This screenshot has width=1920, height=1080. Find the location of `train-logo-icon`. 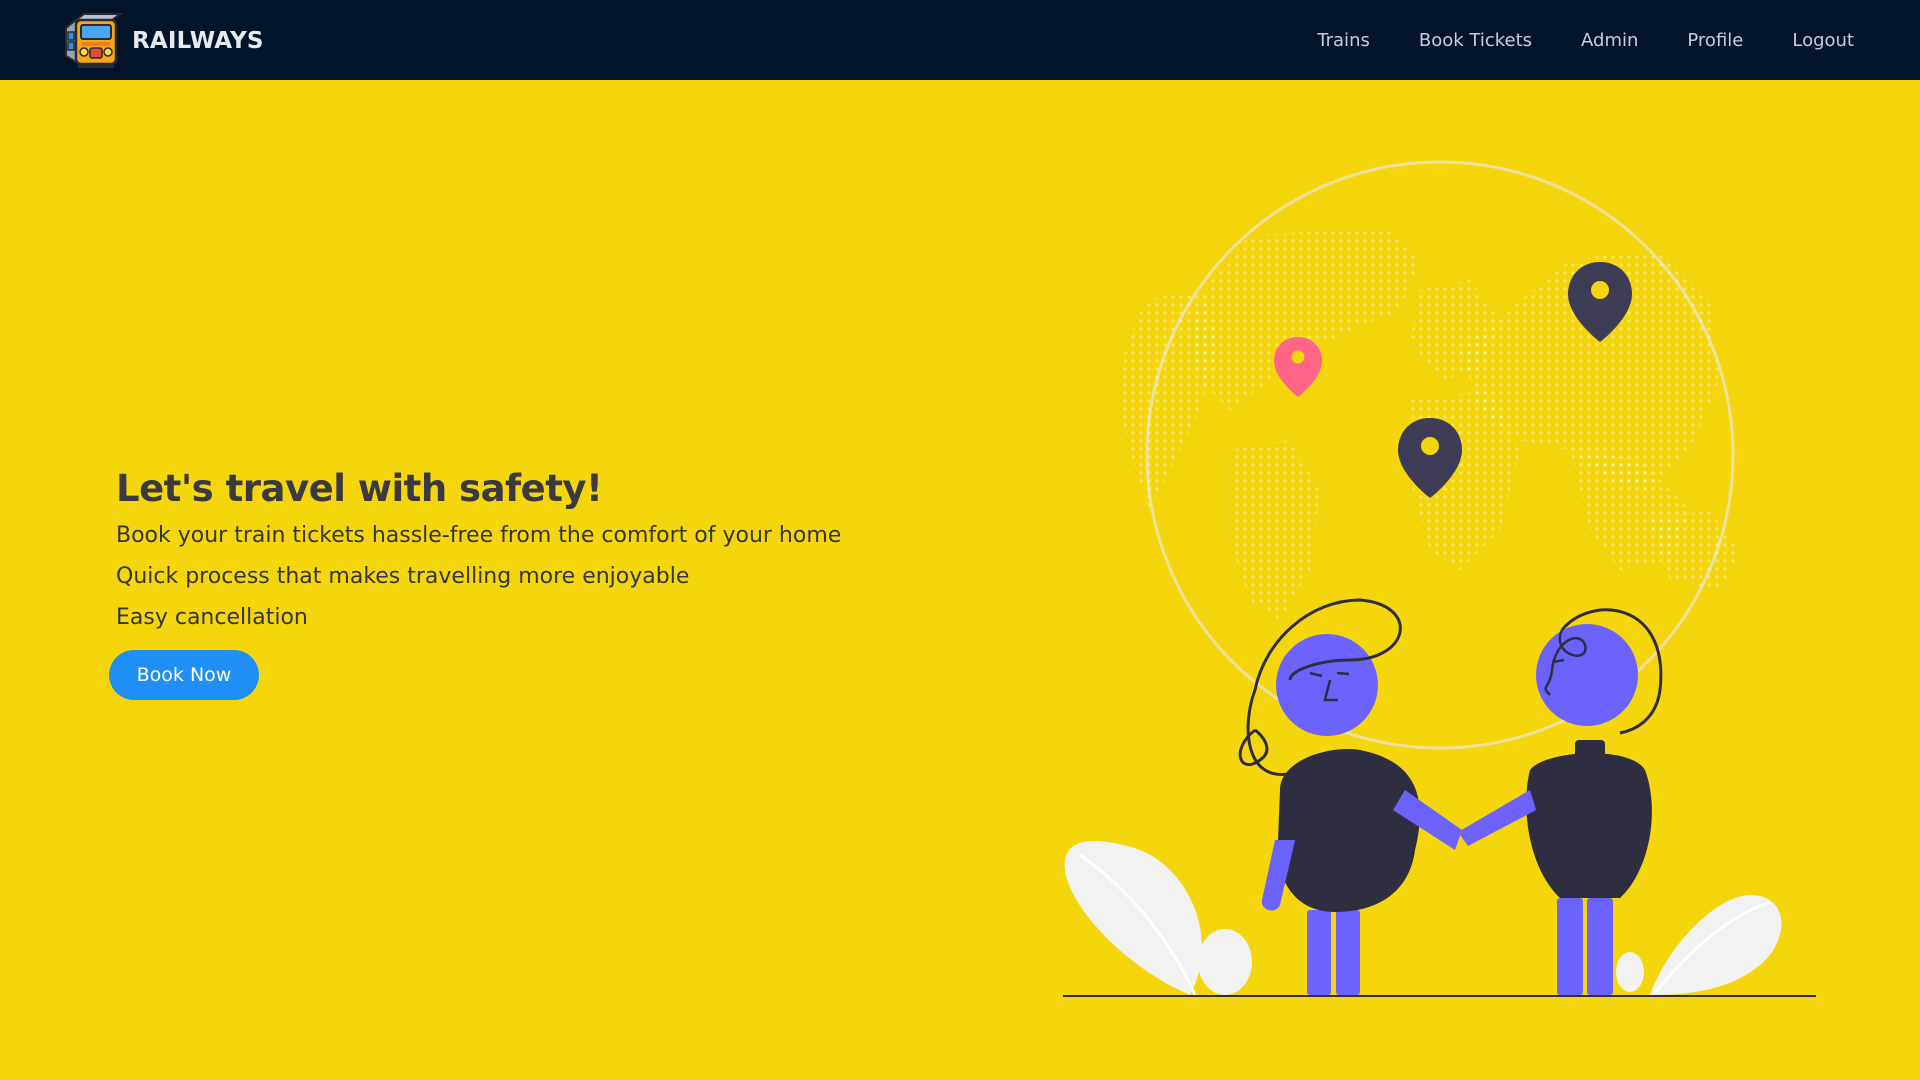

train-logo-icon is located at coordinates (94, 40).